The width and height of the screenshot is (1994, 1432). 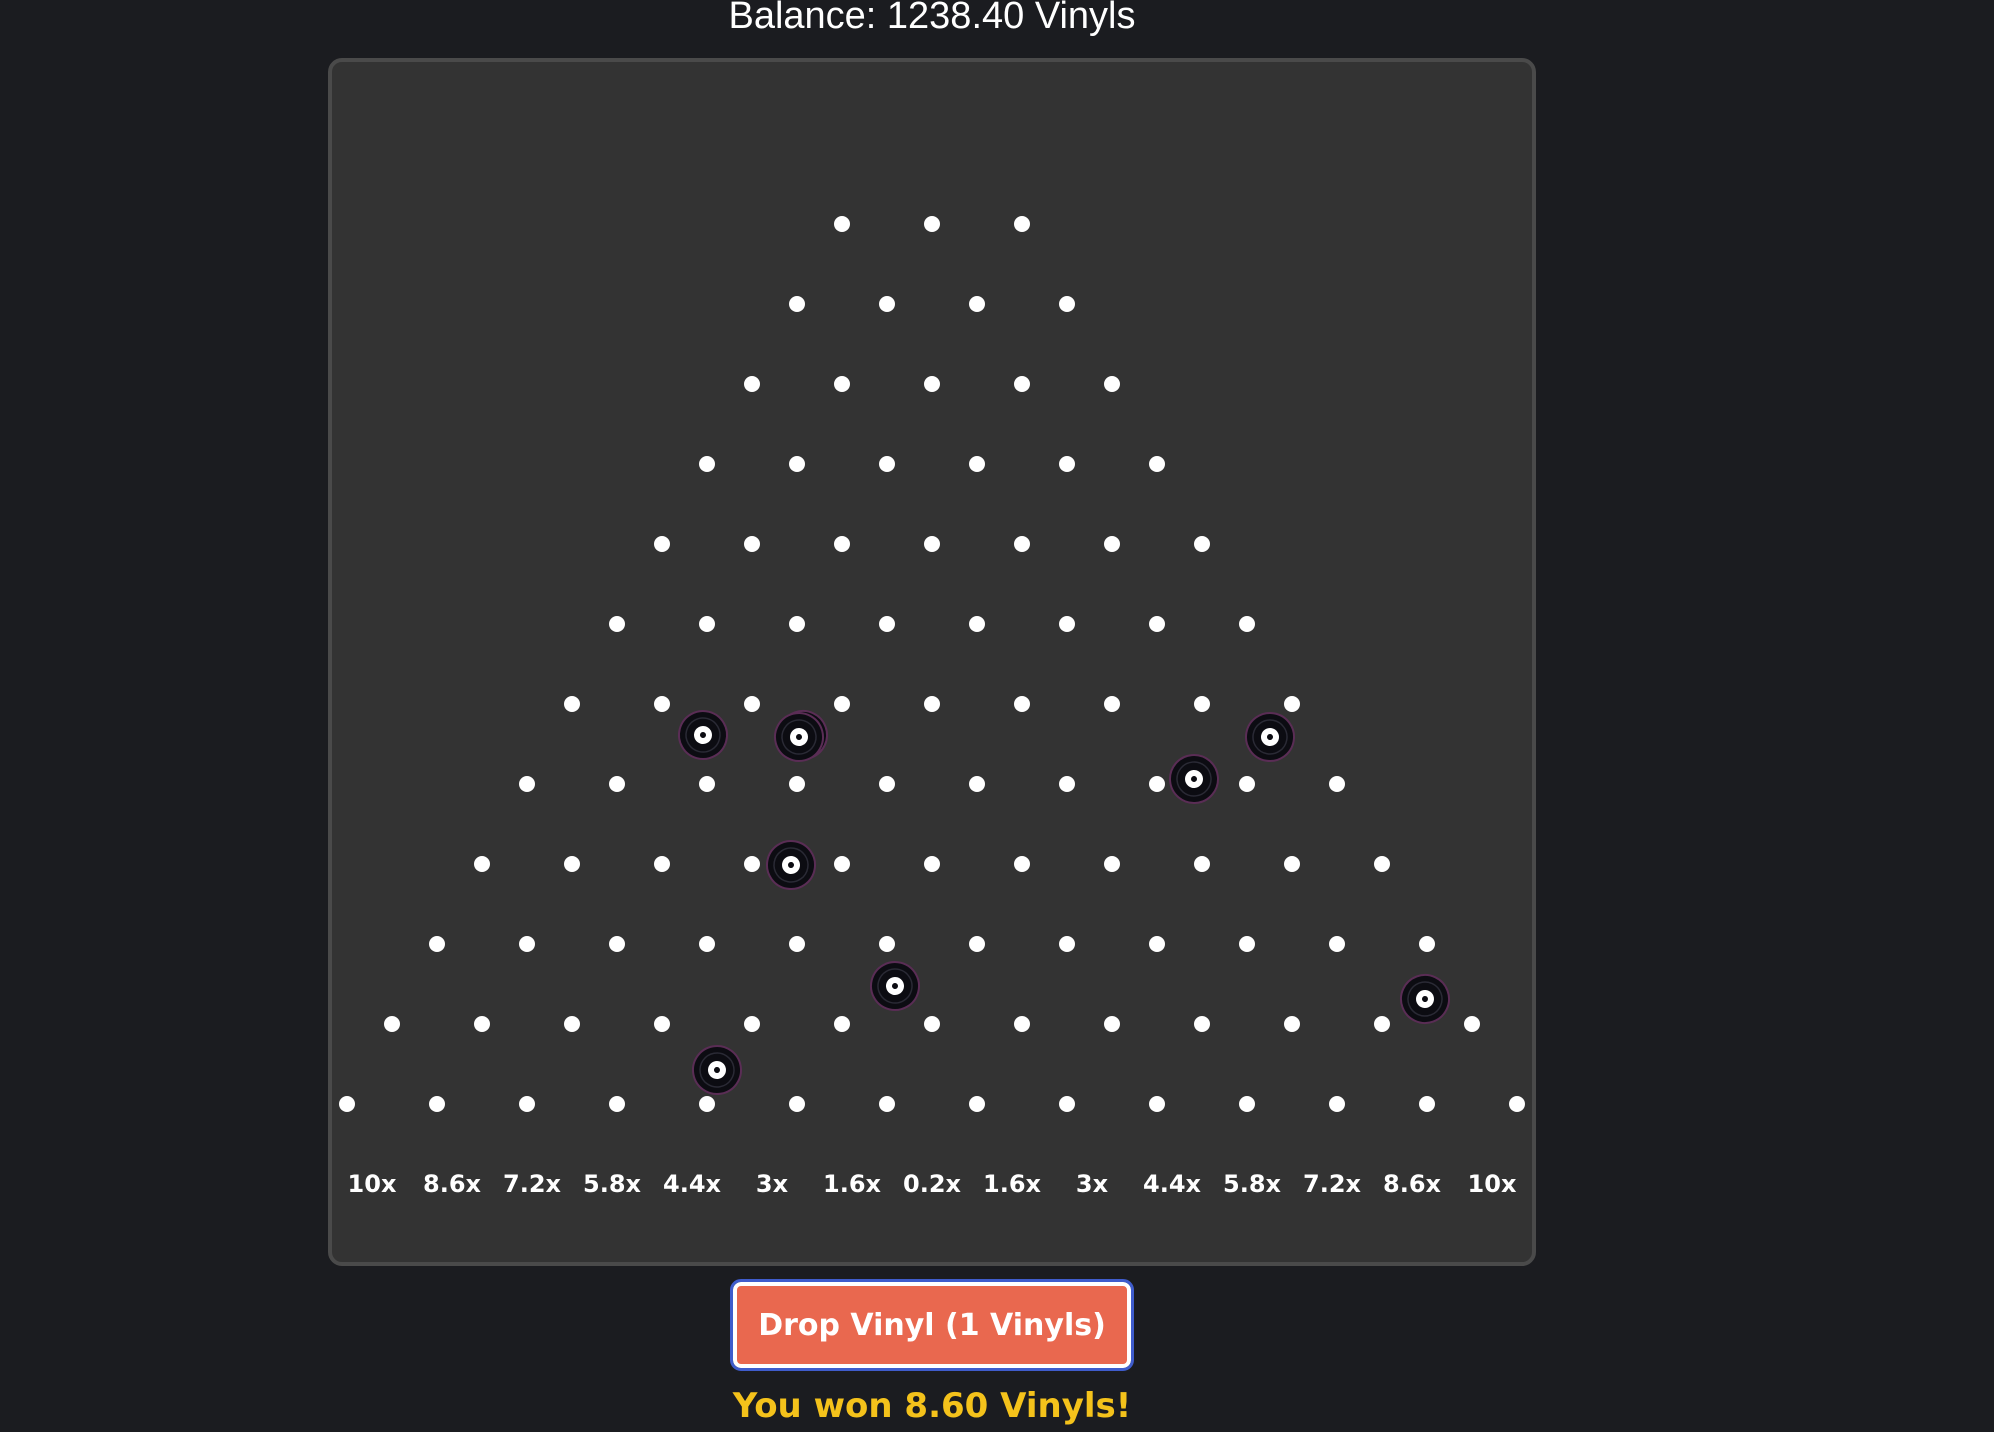 I want to click on balance-display: Balance: 1238.40 Vinyls, so click(x=932, y=18).